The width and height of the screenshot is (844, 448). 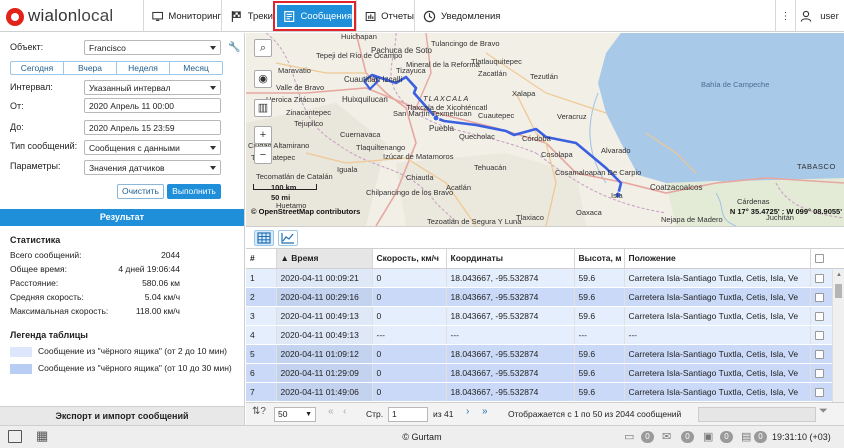 I want to click on page-number-input: 1, so click(x=408, y=414).